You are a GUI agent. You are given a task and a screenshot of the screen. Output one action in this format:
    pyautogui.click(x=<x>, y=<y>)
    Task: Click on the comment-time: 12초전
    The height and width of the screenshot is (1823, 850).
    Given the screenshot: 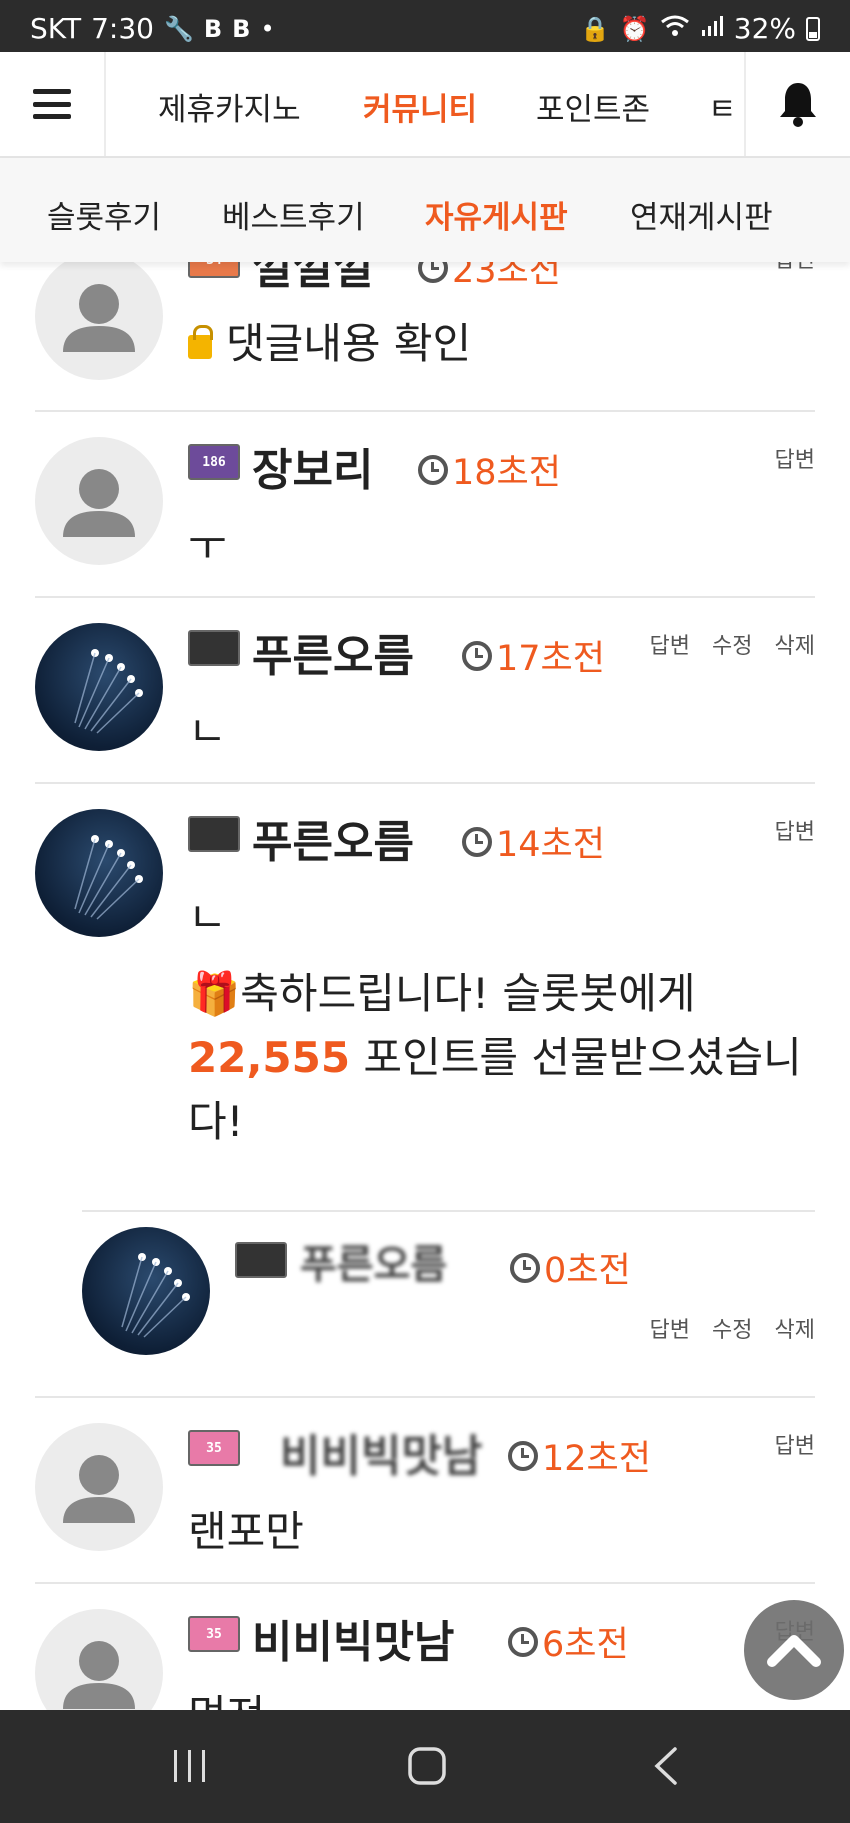 What is the action you would take?
    pyautogui.click(x=579, y=1455)
    